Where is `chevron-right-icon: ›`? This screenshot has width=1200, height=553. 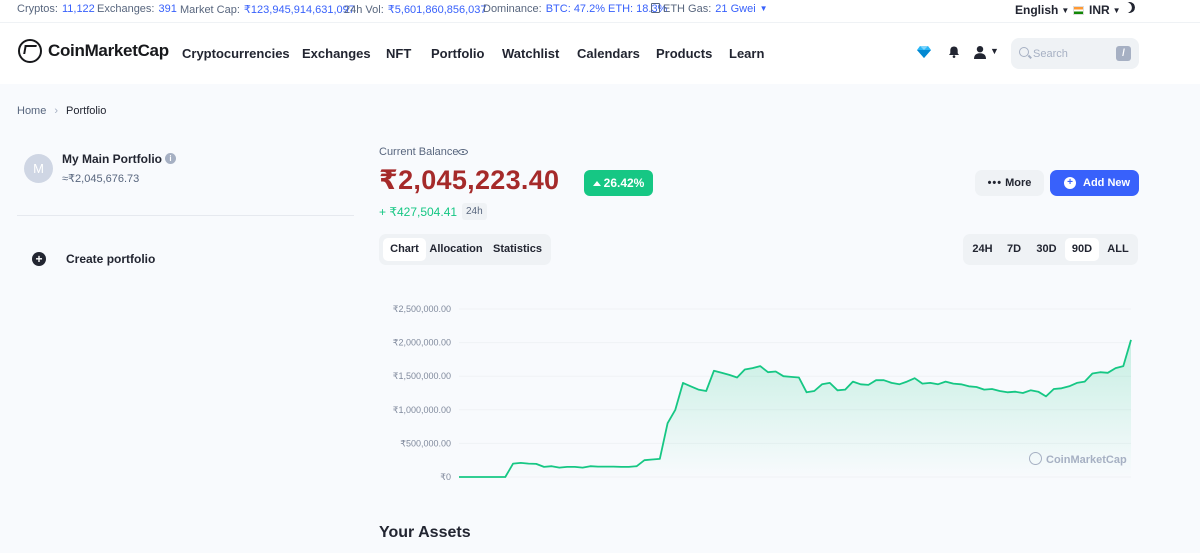 chevron-right-icon: › is located at coordinates (56, 111).